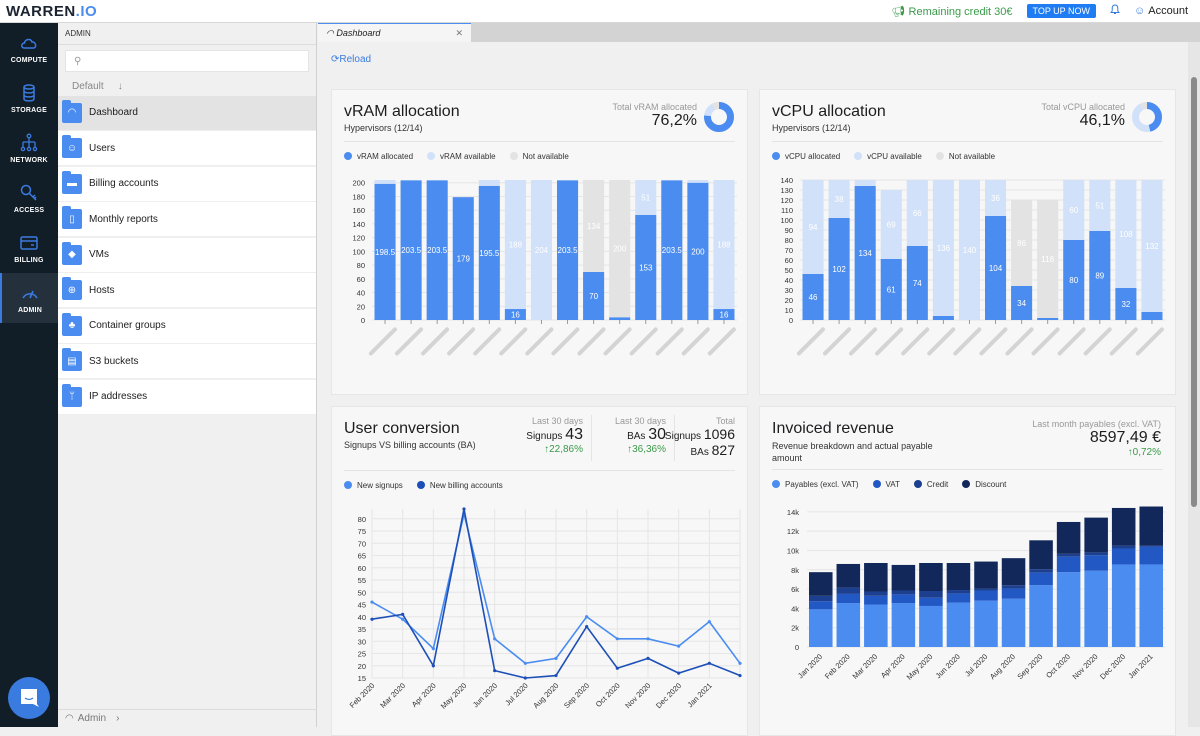 The image size is (1200, 736). What do you see at coordinates (815, 484) in the screenshot?
I see `legend-item: Payables (excl. VAT)` at bounding box center [815, 484].